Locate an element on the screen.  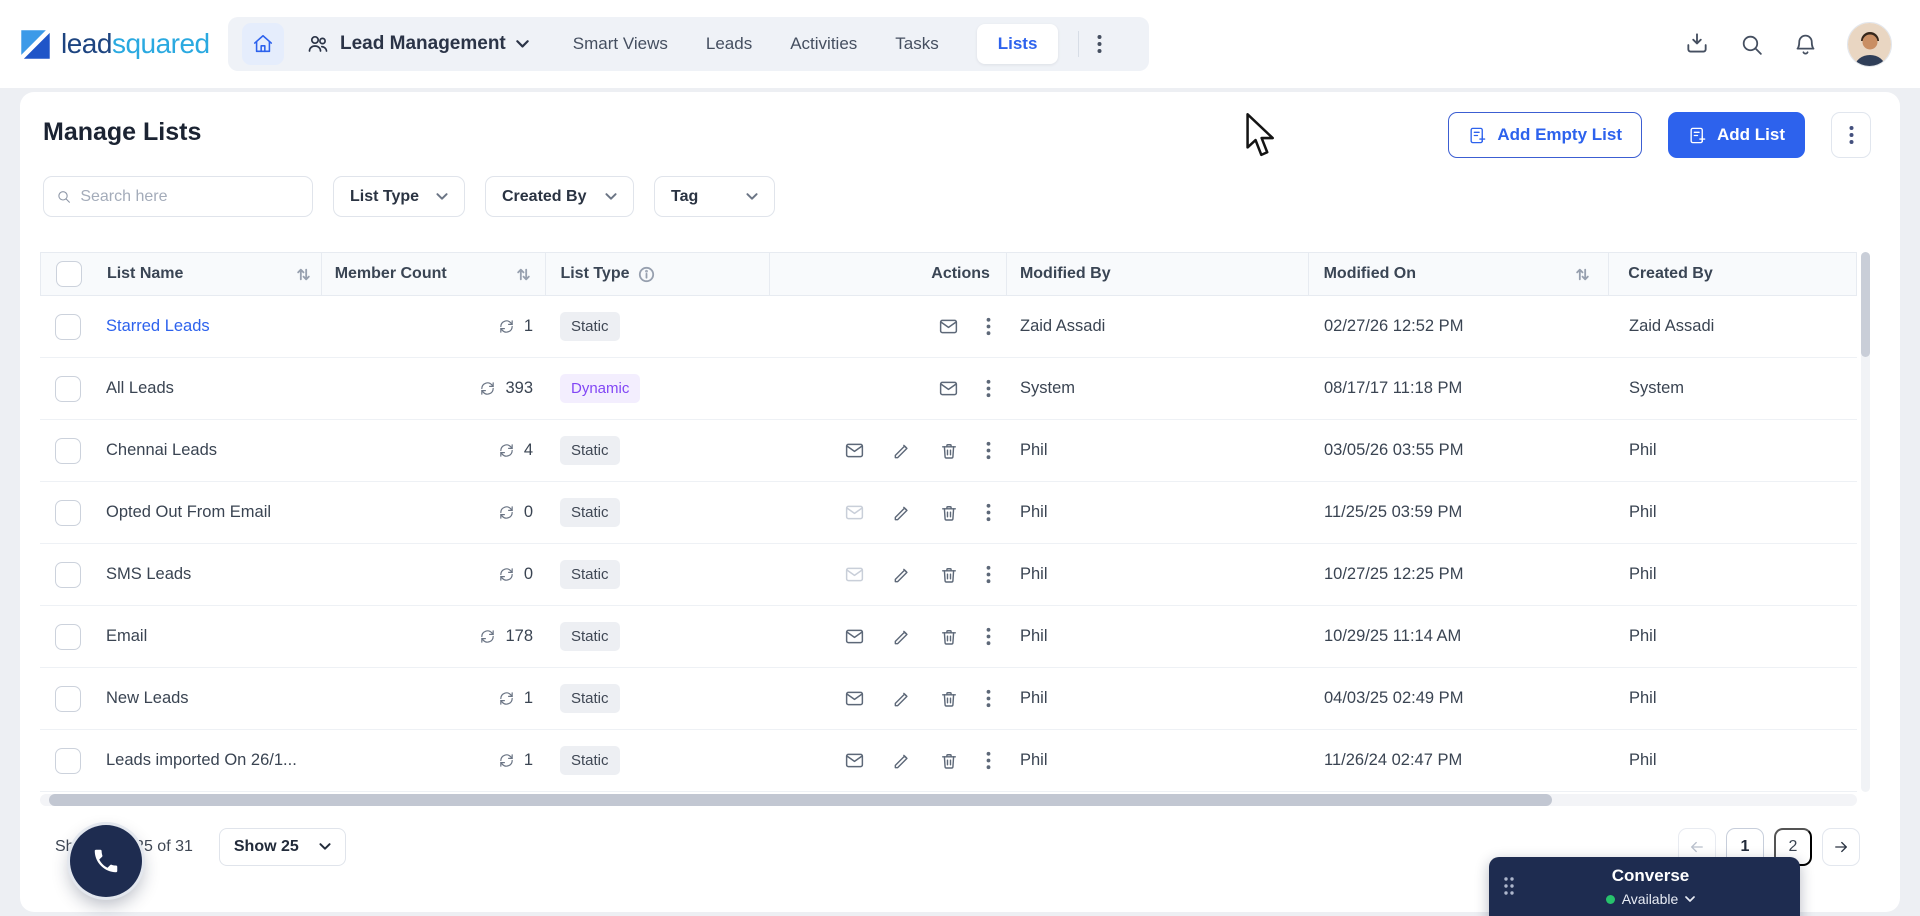
member-count-value: 1 is located at coordinates (528, 698).